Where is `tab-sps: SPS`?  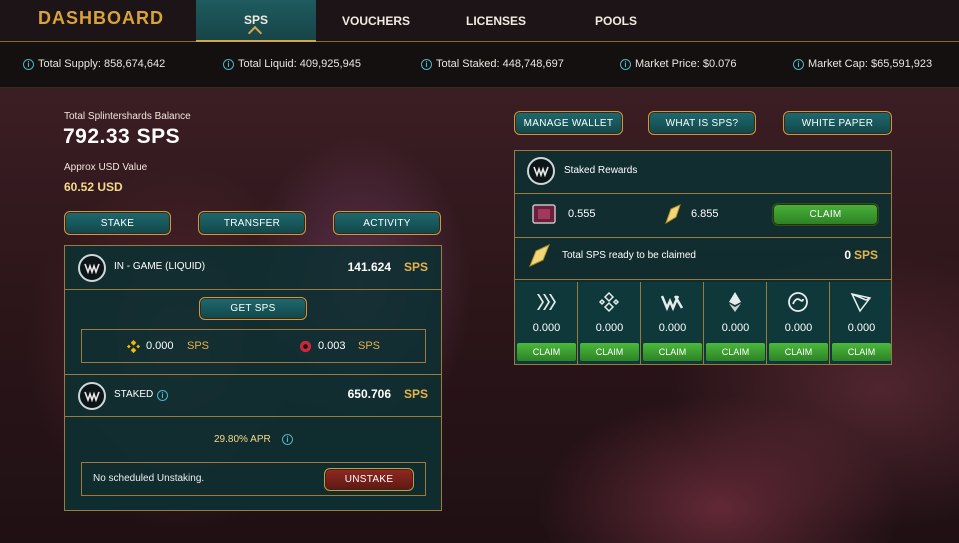 tab-sps: SPS is located at coordinates (256, 21).